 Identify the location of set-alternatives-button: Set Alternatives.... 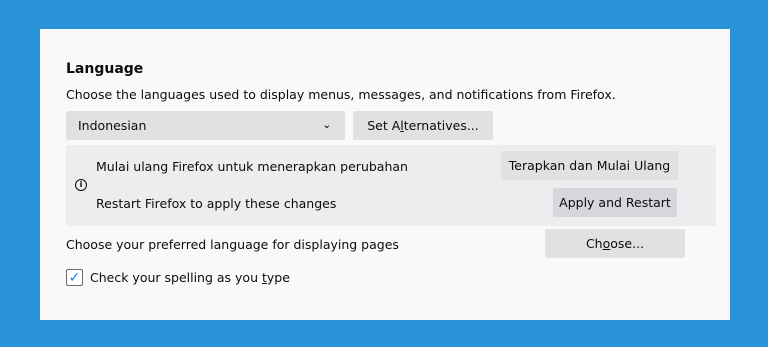
(423, 125).